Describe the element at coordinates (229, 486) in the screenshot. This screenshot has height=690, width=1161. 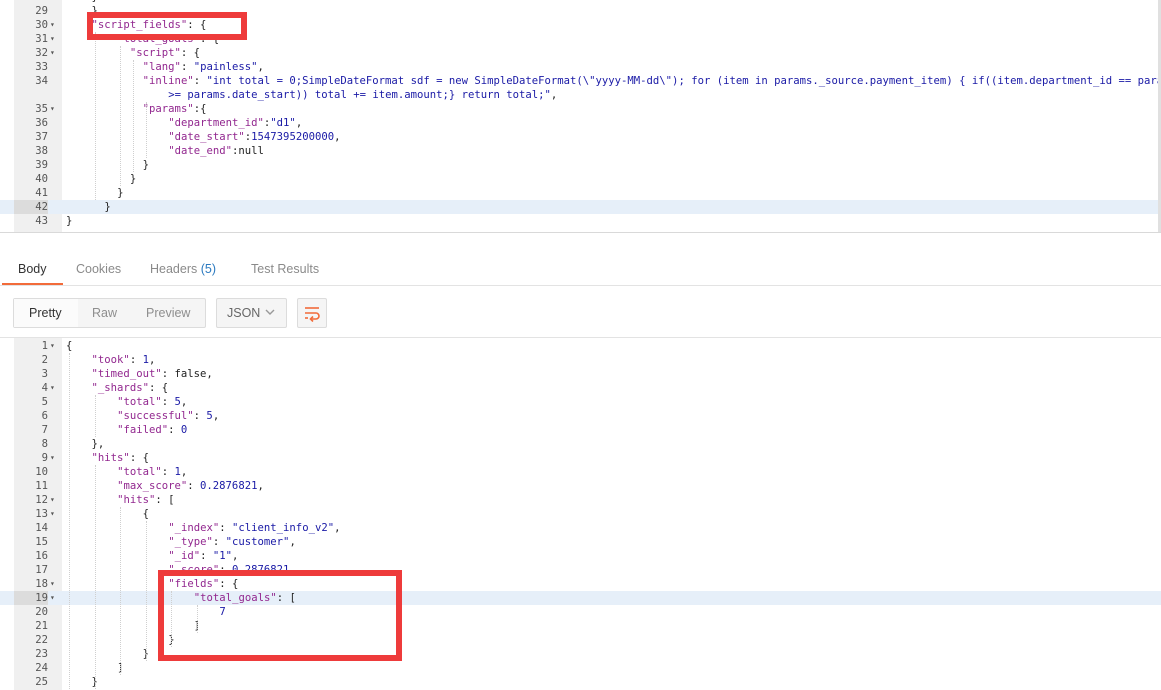
I see `json-value: 0.2876821` at that location.